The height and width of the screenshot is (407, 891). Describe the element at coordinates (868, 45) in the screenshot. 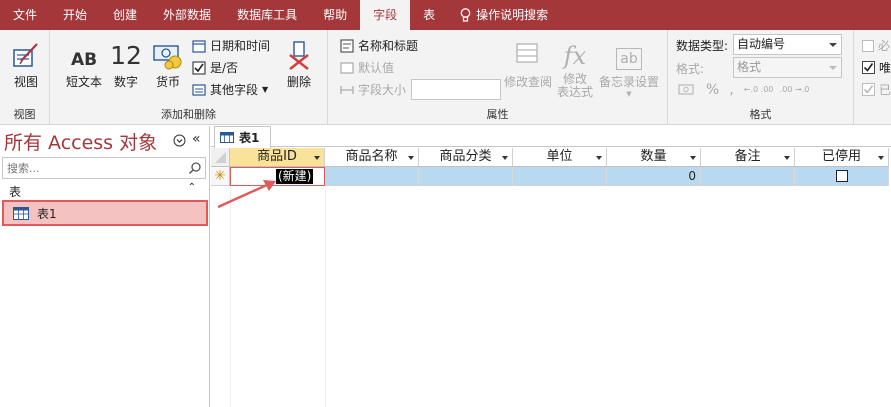

I see `required-checkbox-box` at that location.